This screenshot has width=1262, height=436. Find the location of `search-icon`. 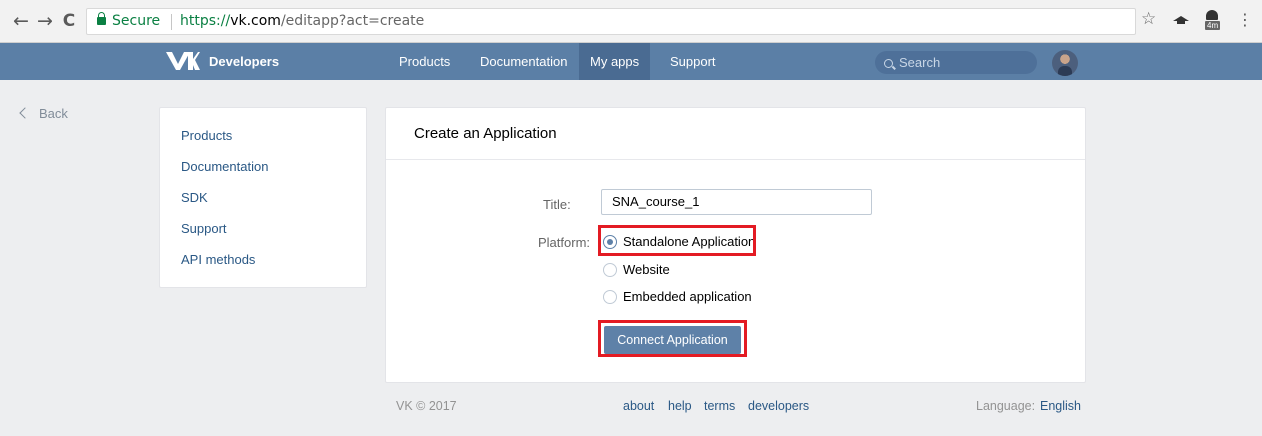

search-icon is located at coordinates (888, 63).